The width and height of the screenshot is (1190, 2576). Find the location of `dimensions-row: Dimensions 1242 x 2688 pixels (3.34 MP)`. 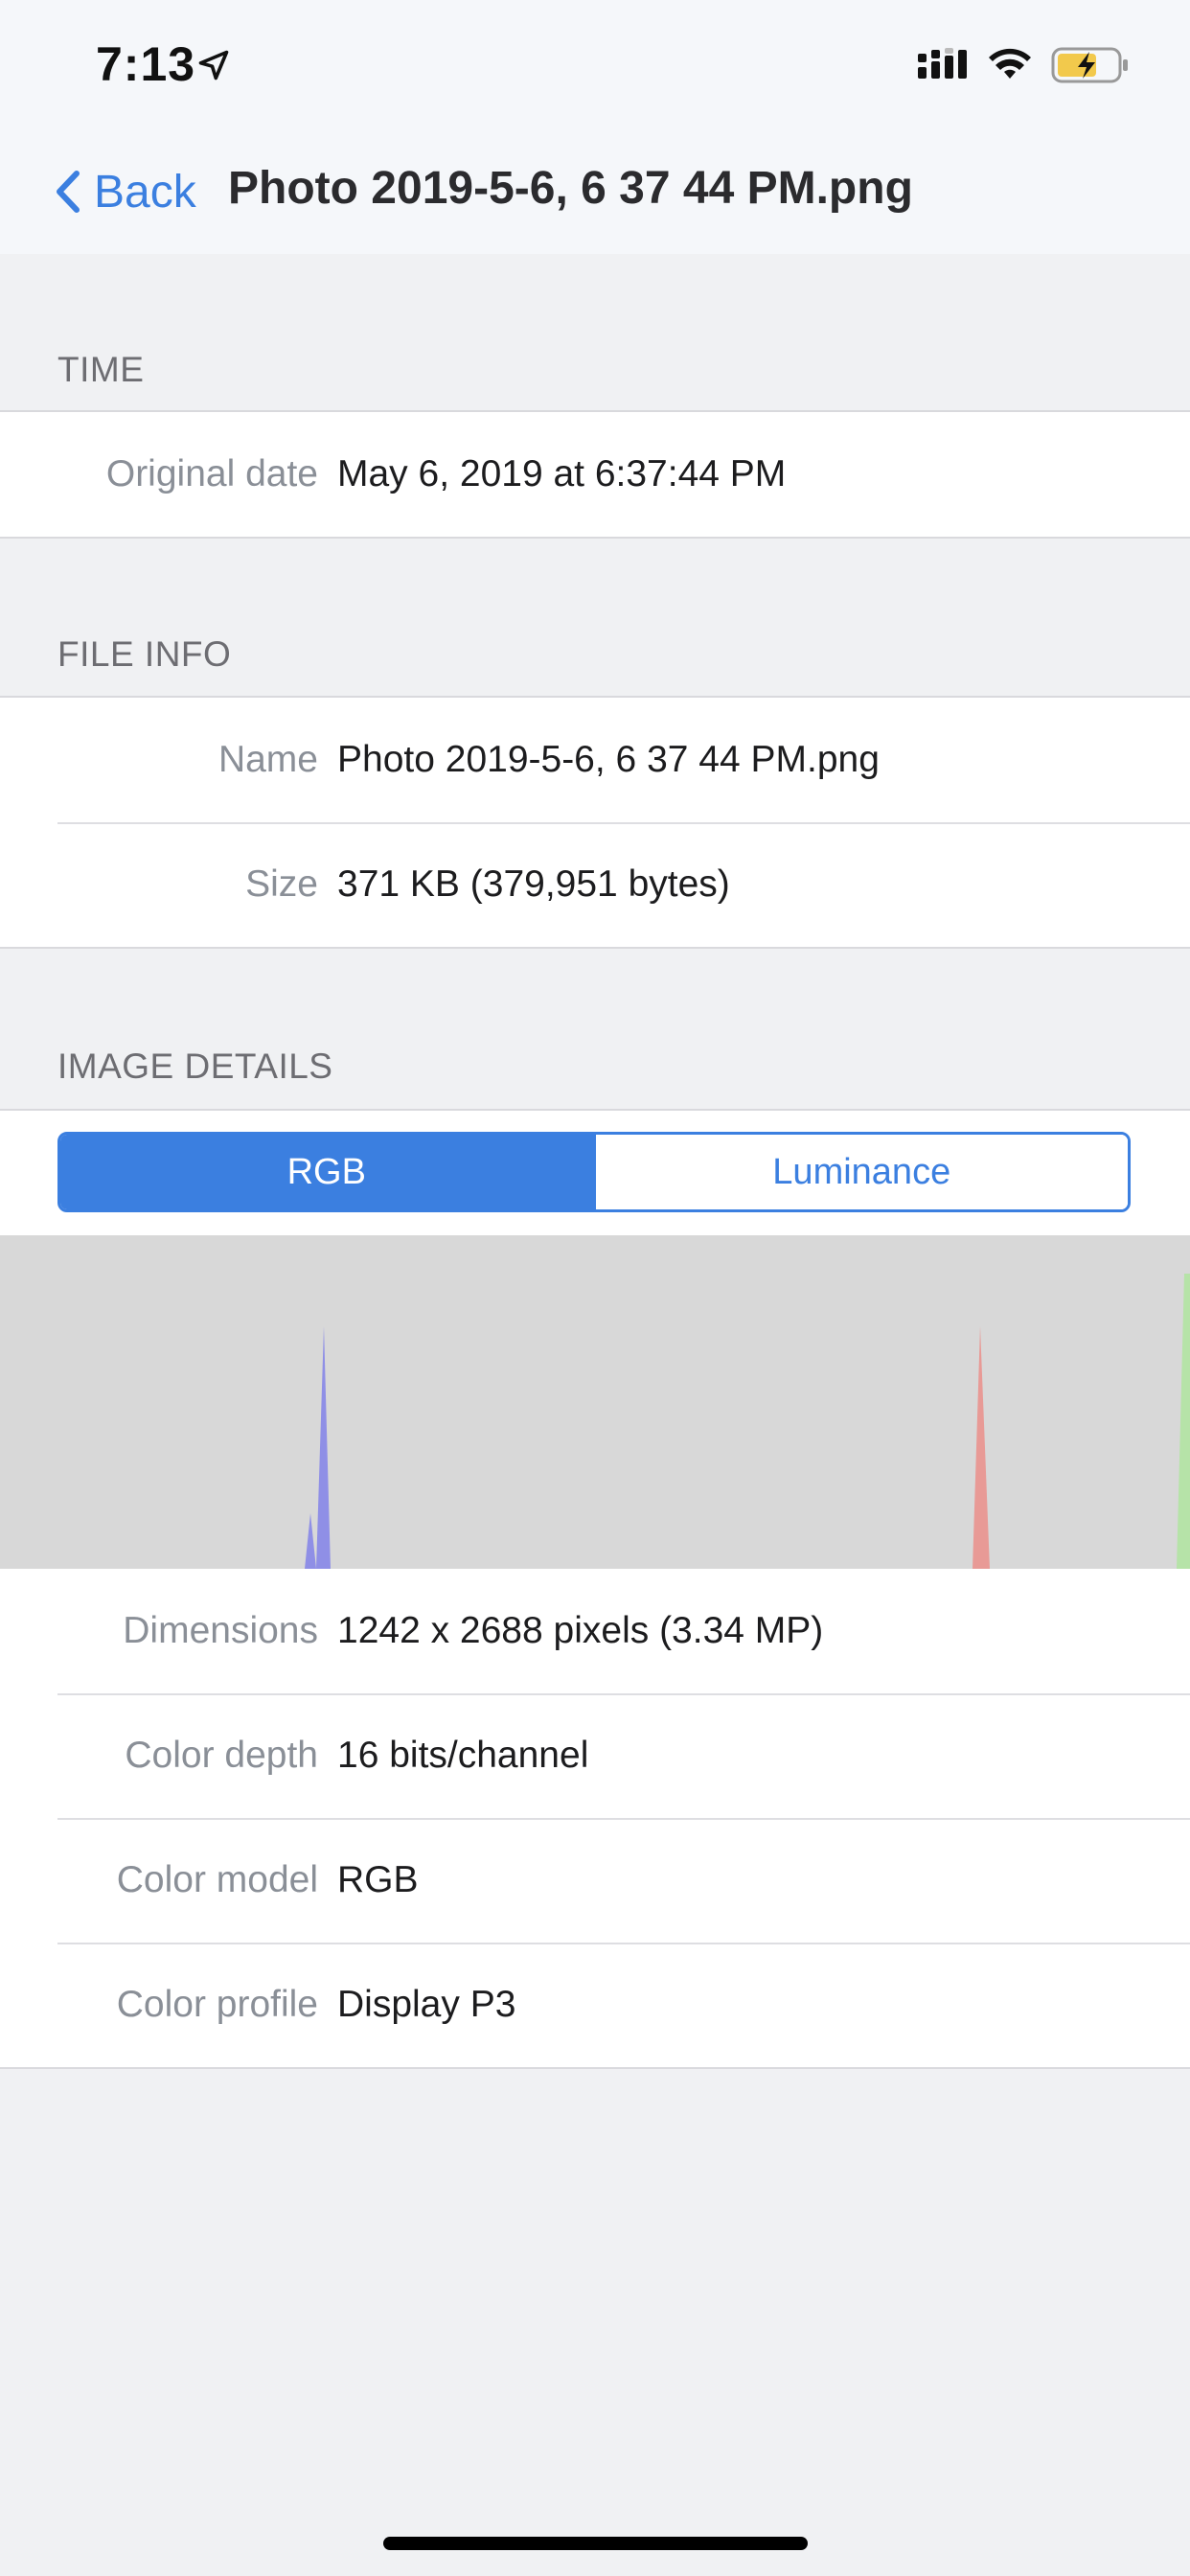

dimensions-row: Dimensions 1242 x 2688 pixels (3.34 MP) is located at coordinates (595, 1631).